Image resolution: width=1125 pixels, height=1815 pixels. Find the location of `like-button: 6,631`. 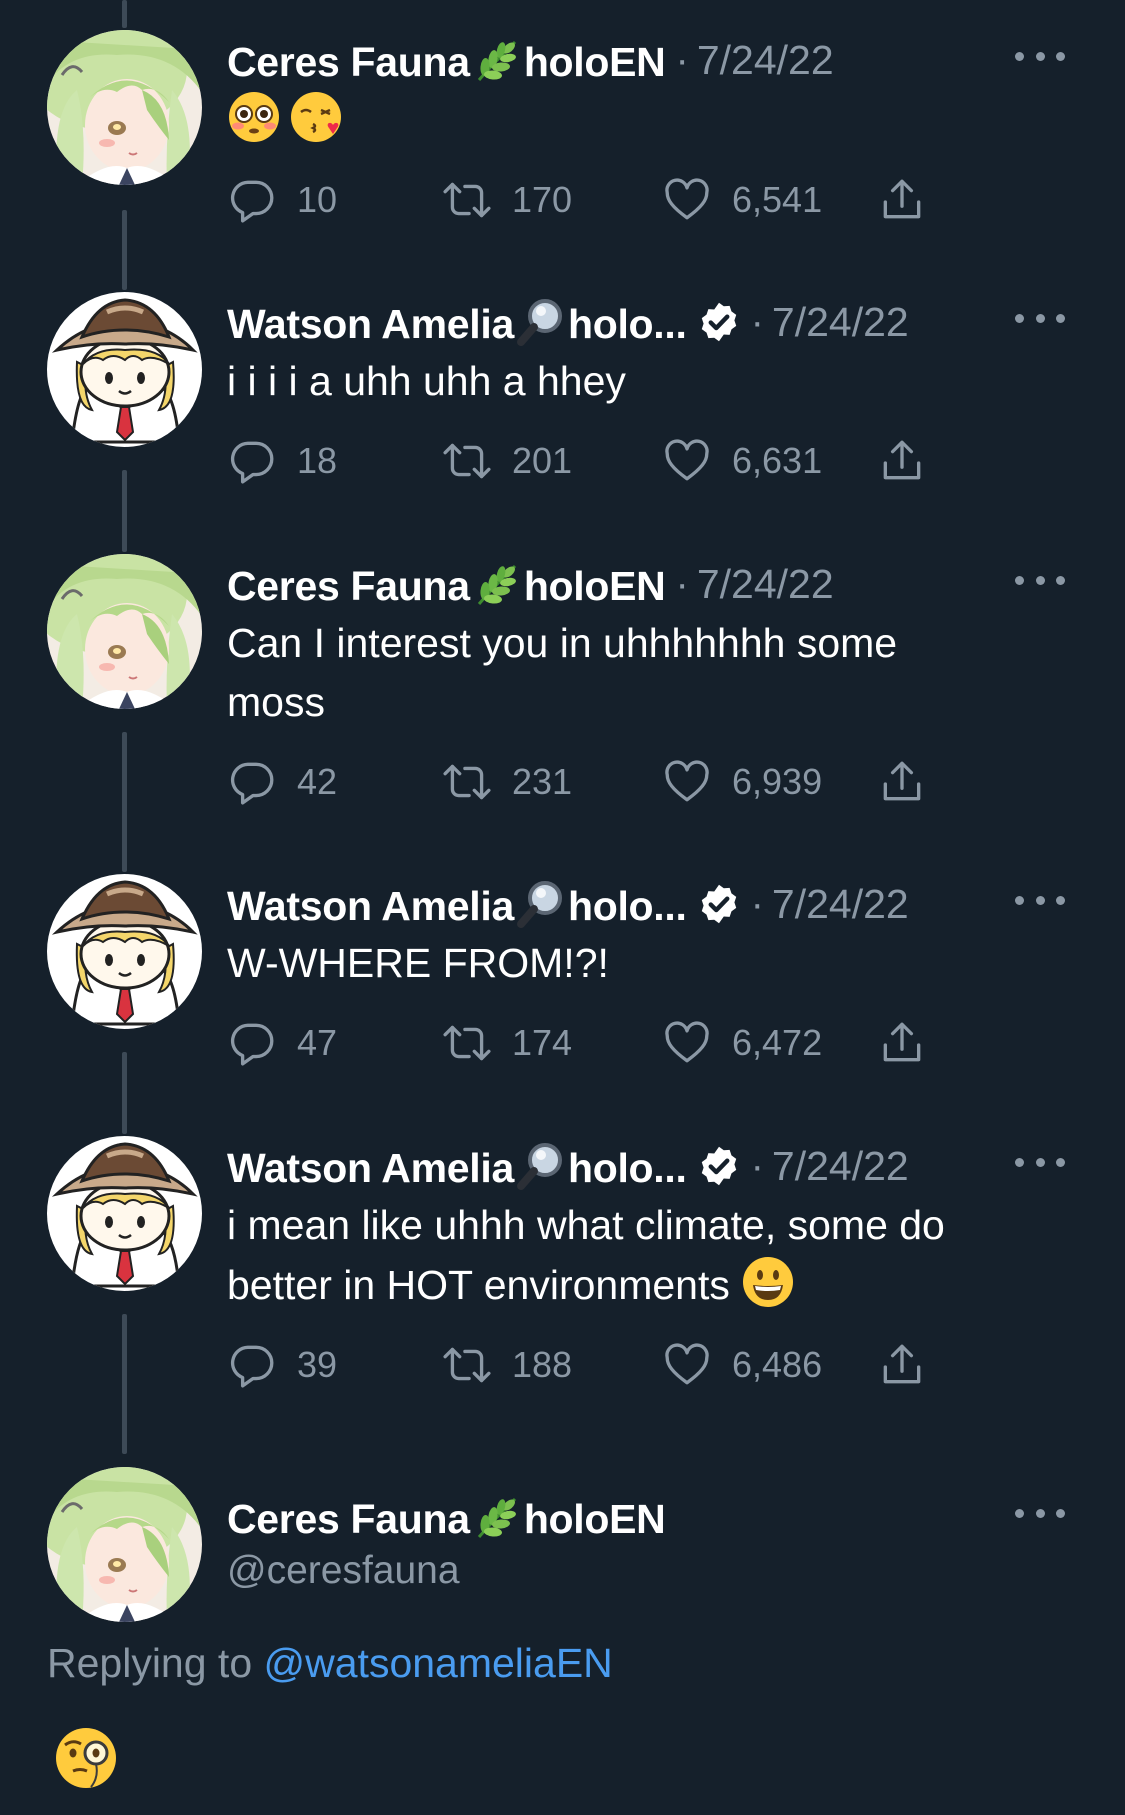

like-button: 6,631 is located at coordinates (742, 461).